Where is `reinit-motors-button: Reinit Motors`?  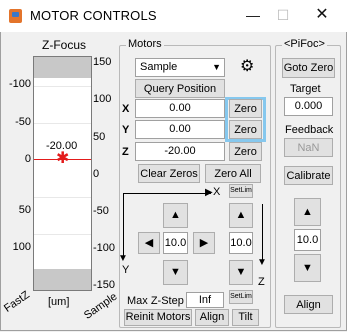 reinit-motors-button: Reinit Motors is located at coordinates (158, 317).